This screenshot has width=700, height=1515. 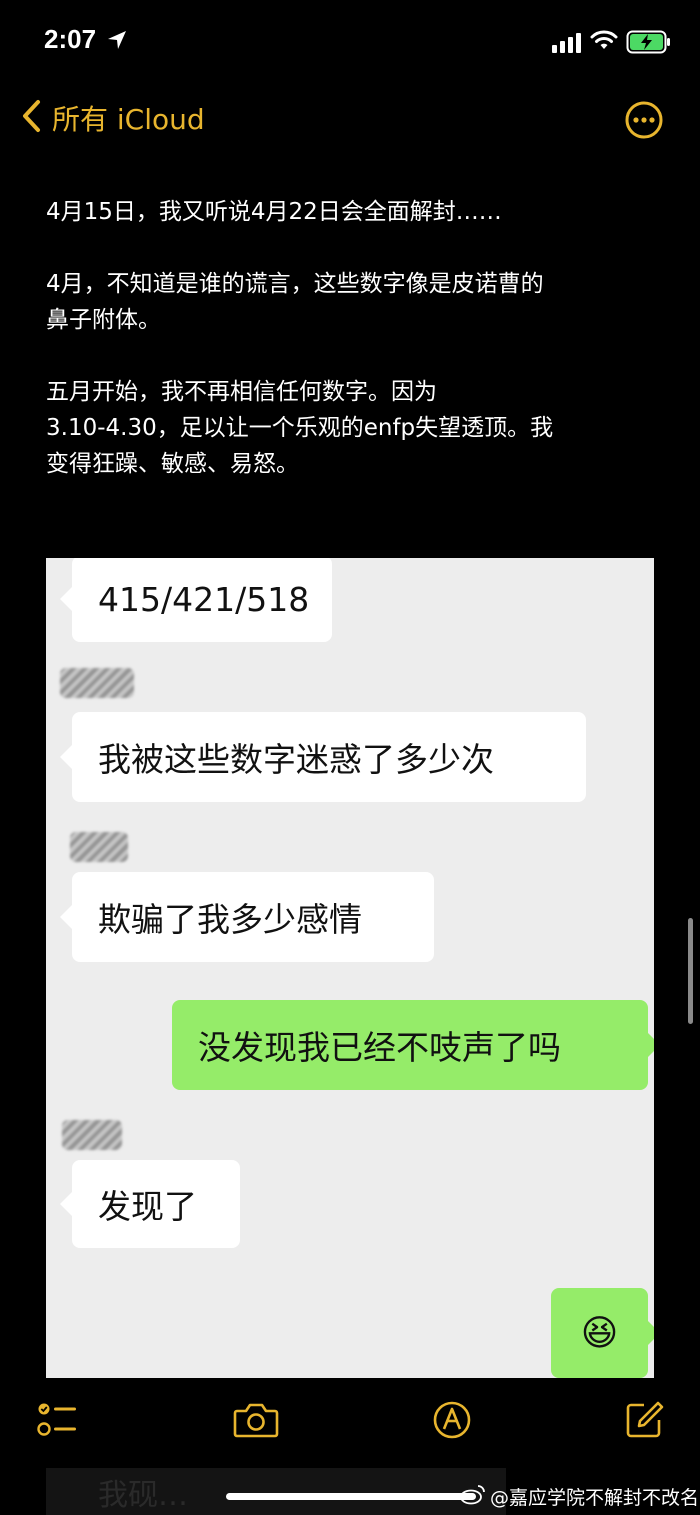 I want to click on markup-pen-icon, so click(x=452, y=1422).